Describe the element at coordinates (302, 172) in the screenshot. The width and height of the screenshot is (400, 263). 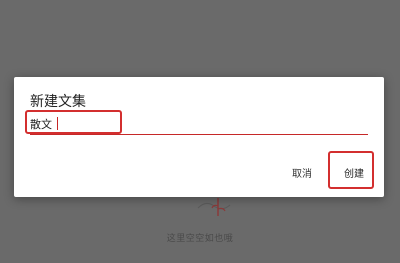
I see `cancel-button: 取消` at that location.